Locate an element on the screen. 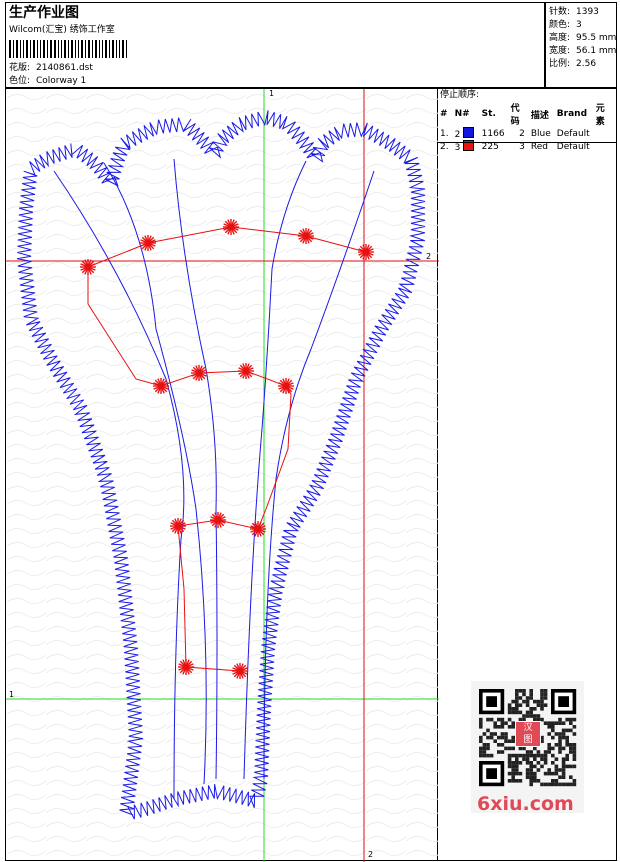  stat-width-label: 宽度: is located at coordinates (560, 51).